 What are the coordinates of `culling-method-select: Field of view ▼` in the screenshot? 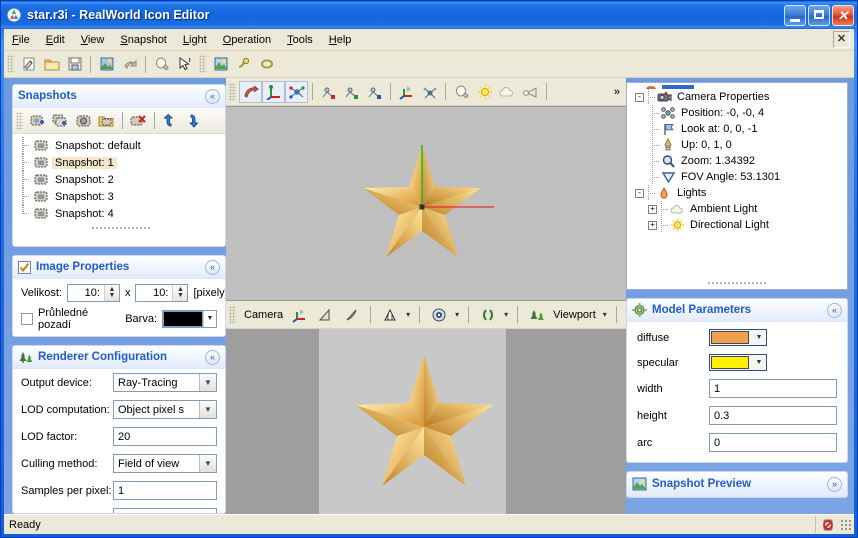 It's located at (165, 463).